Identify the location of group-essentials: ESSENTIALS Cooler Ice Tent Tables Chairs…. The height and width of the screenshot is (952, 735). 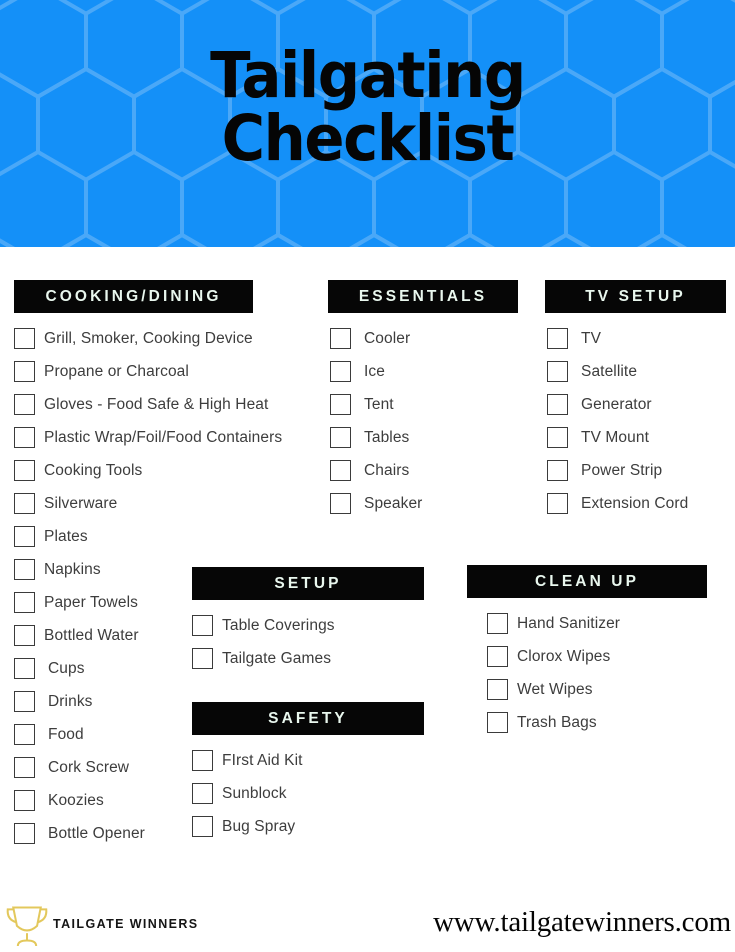
(423, 400).